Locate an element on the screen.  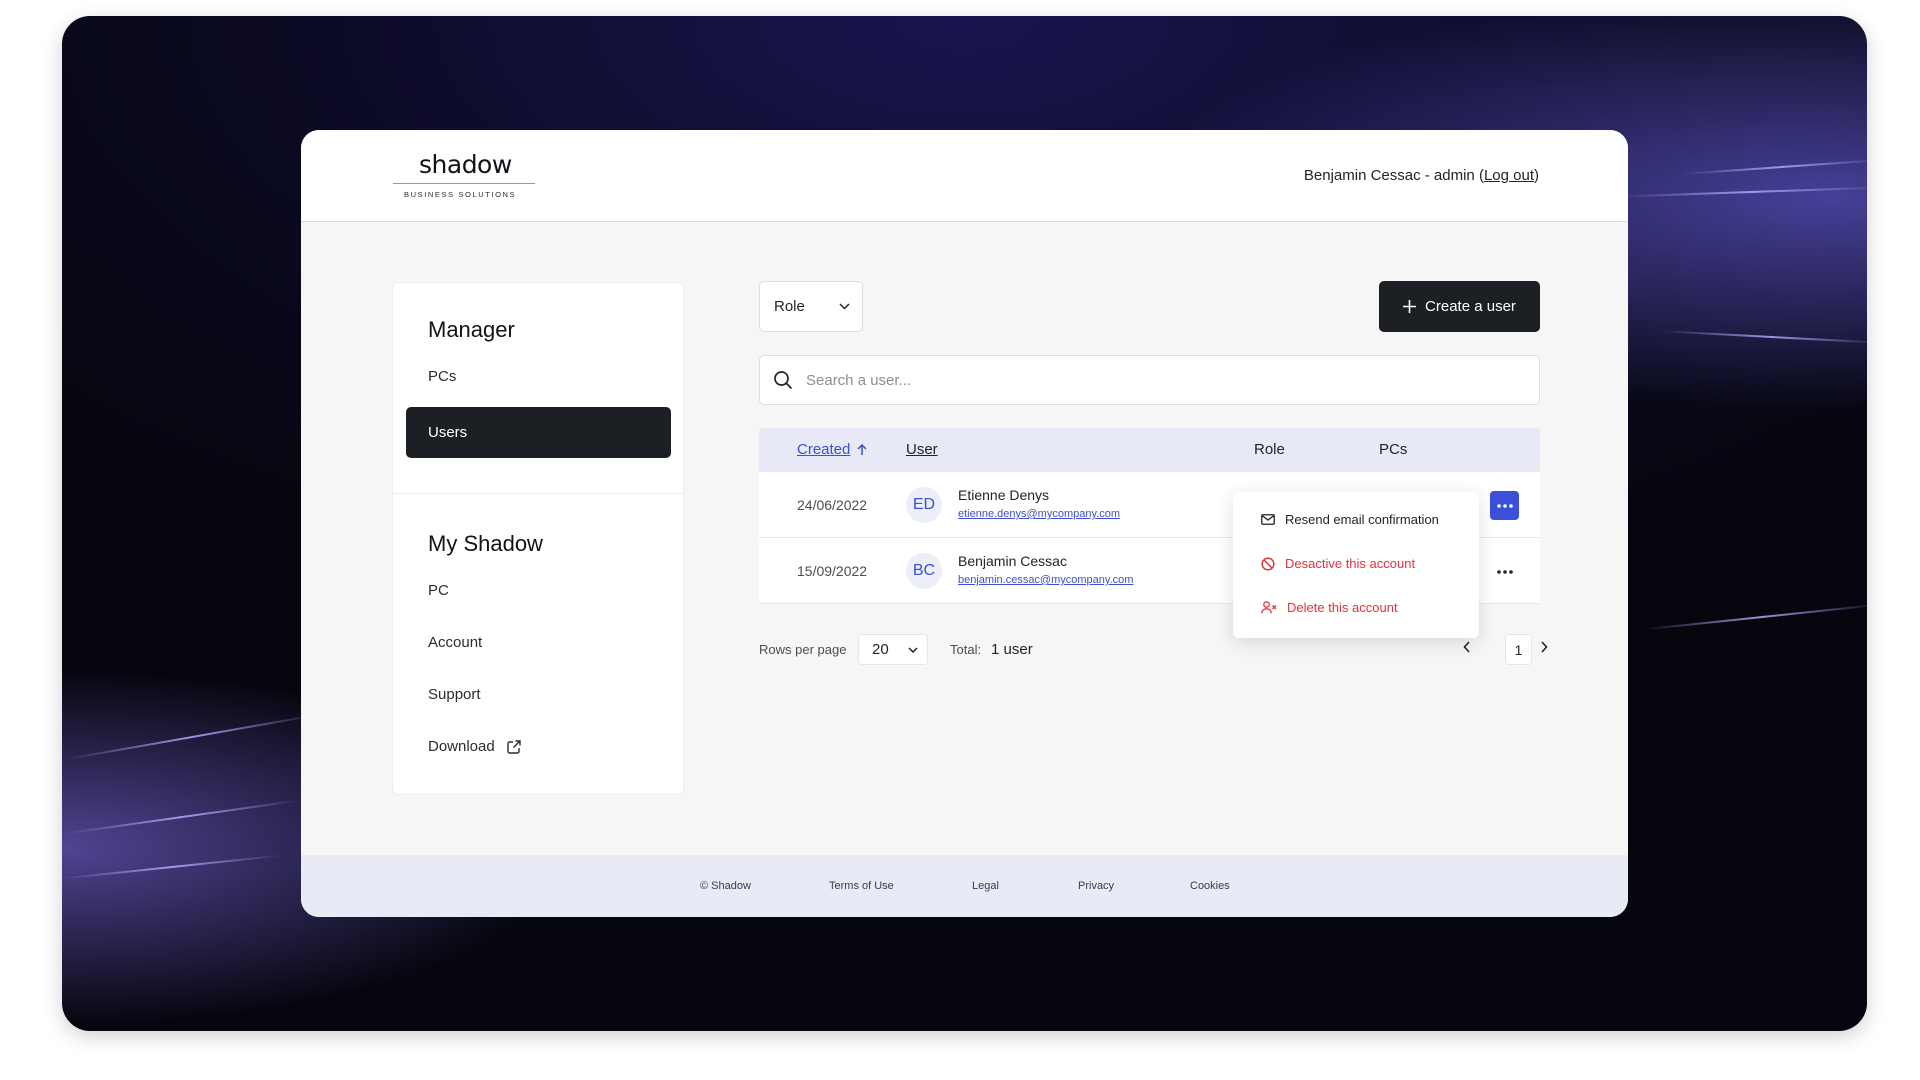
logo-divider is located at coordinates (464, 183).